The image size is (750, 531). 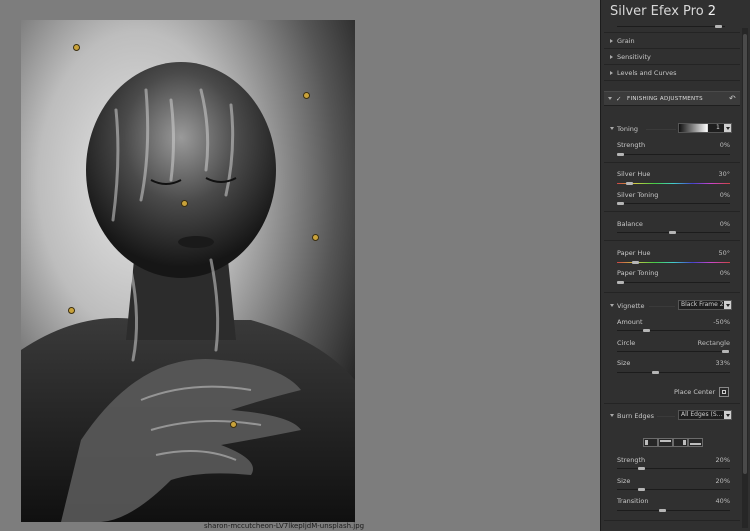 I want to click on vignette-size-thumb, so click(x=655, y=372).